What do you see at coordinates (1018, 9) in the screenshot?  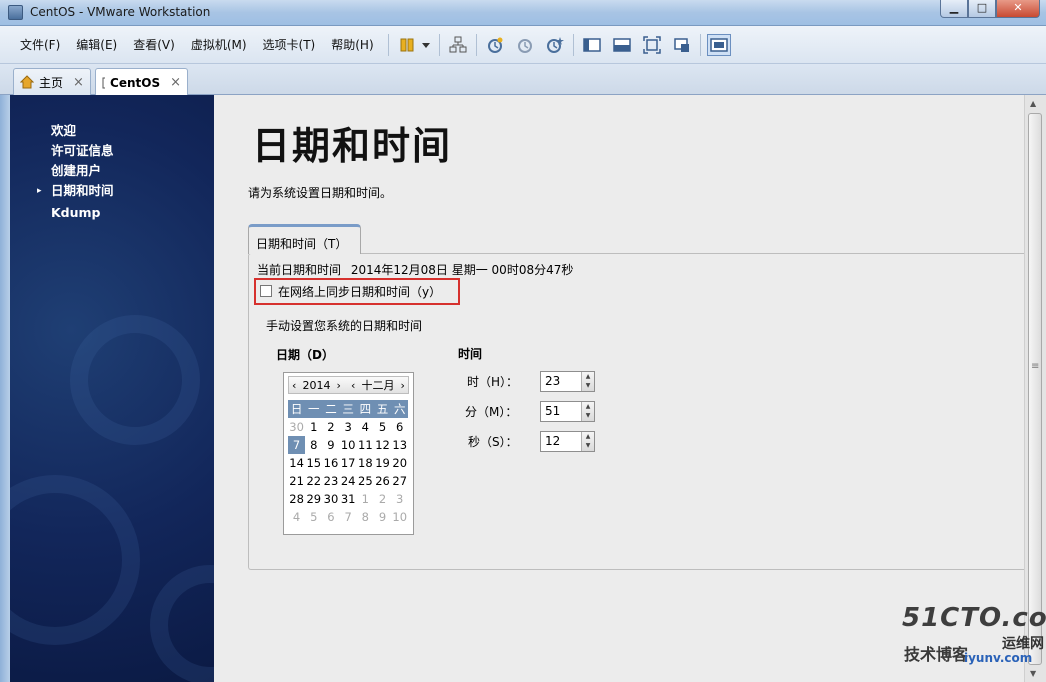 I see `close-button: ✕` at bounding box center [1018, 9].